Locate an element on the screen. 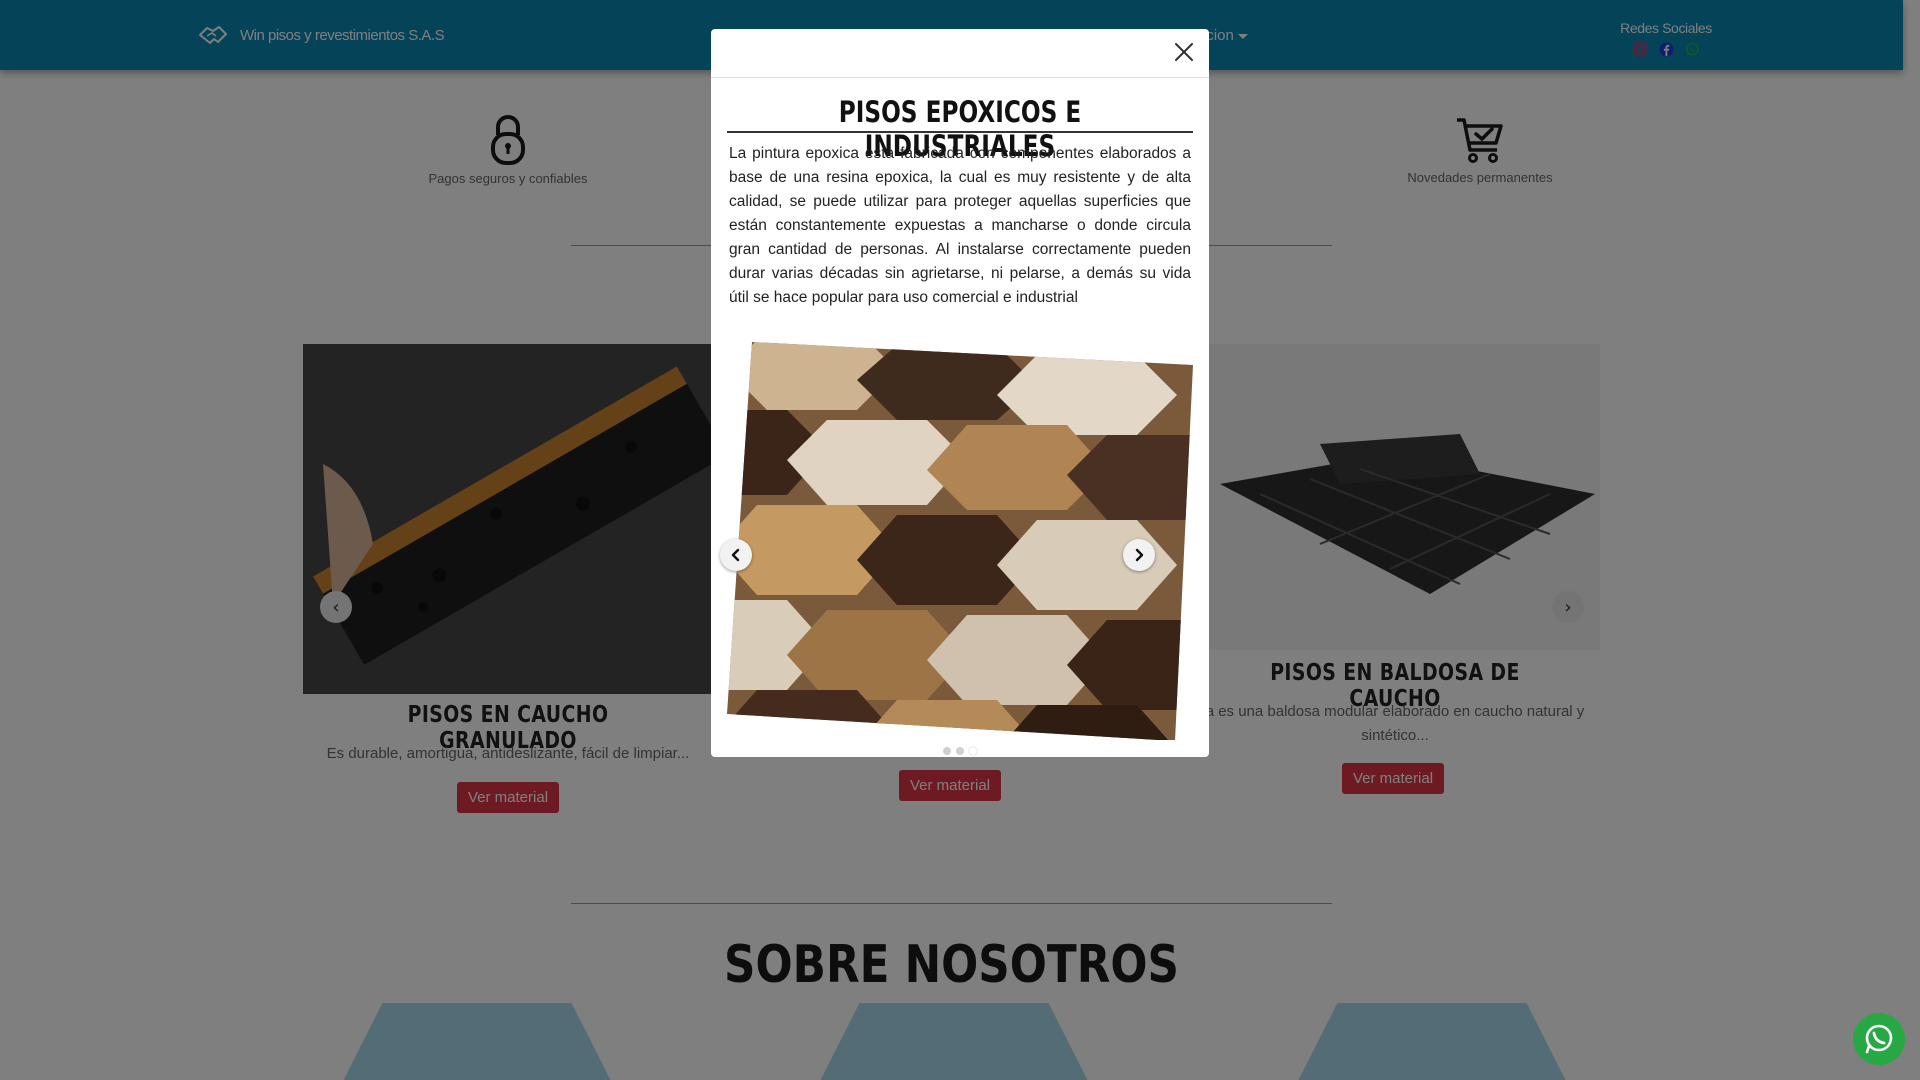  whatsapp-float-button is located at coordinates (1879, 1039).